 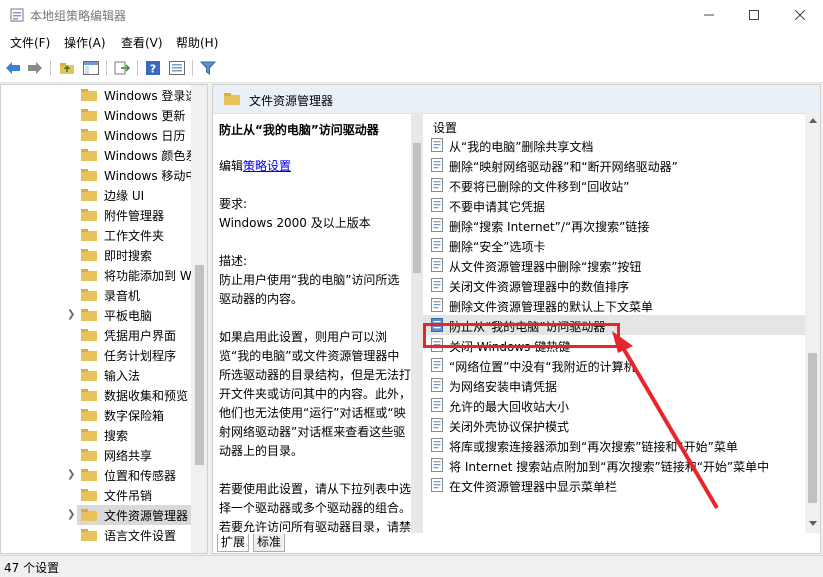 I want to click on tree-item: Windows 日历, so click(x=96, y=135).